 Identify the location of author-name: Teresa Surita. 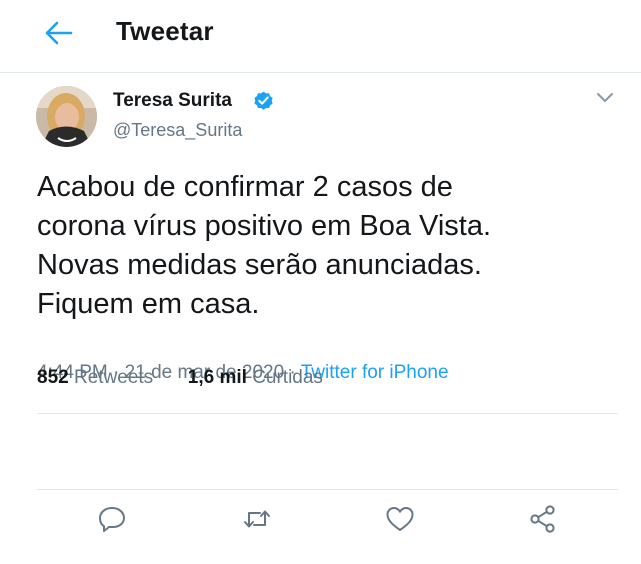
(172, 101).